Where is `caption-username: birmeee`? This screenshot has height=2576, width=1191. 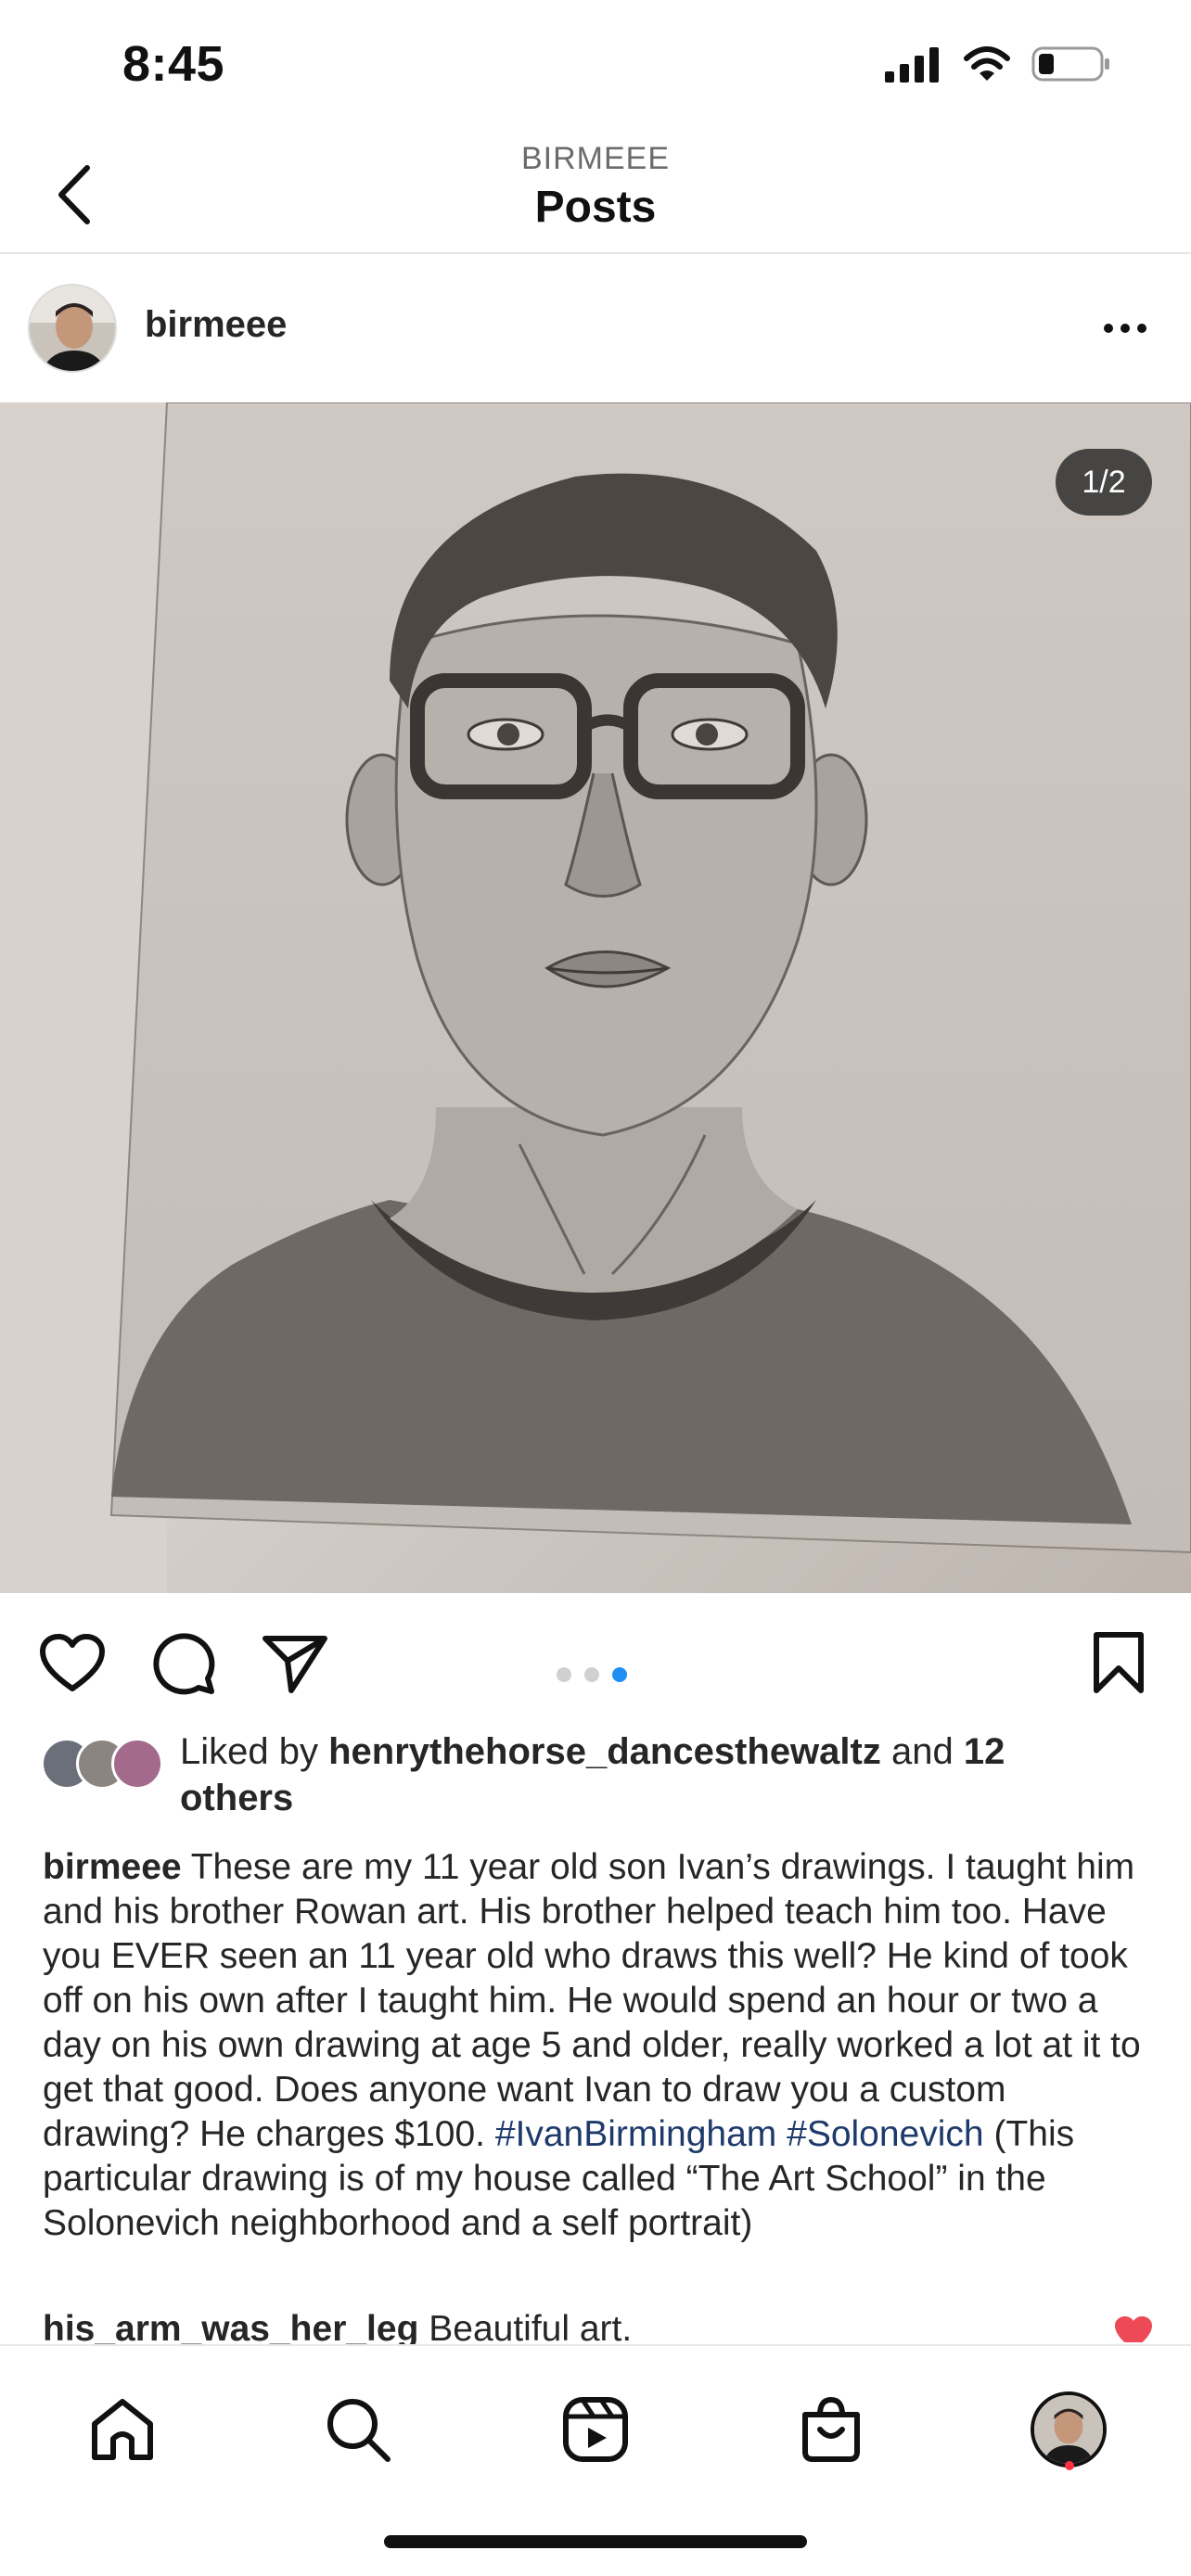 caption-username: birmeee is located at coordinates (112, 1867).